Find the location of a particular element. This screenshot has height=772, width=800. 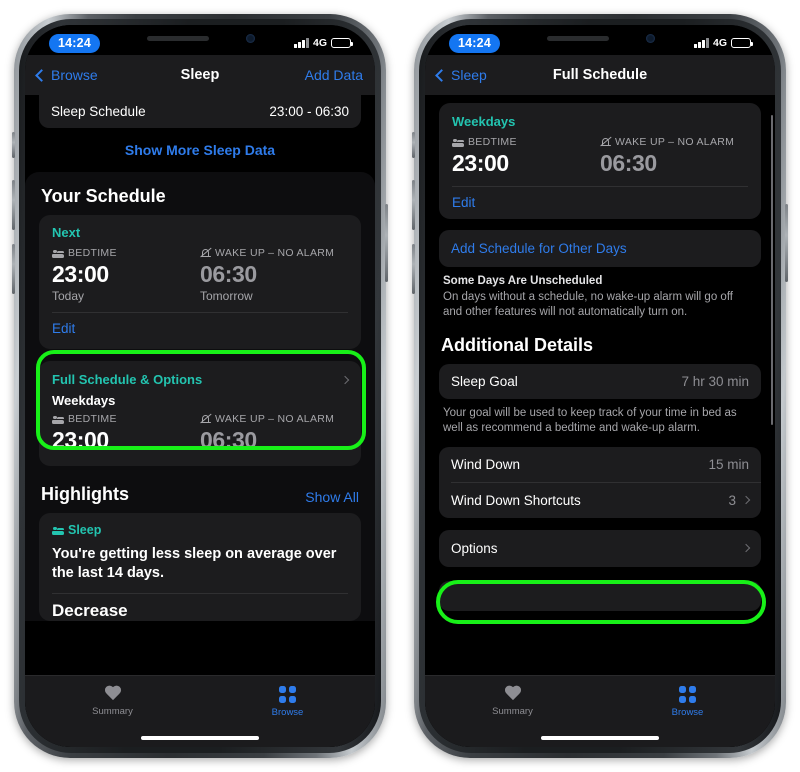

wd-wake-column: WAKE UP – NO ALARM 06:30 is located at coordinates (674, 156).